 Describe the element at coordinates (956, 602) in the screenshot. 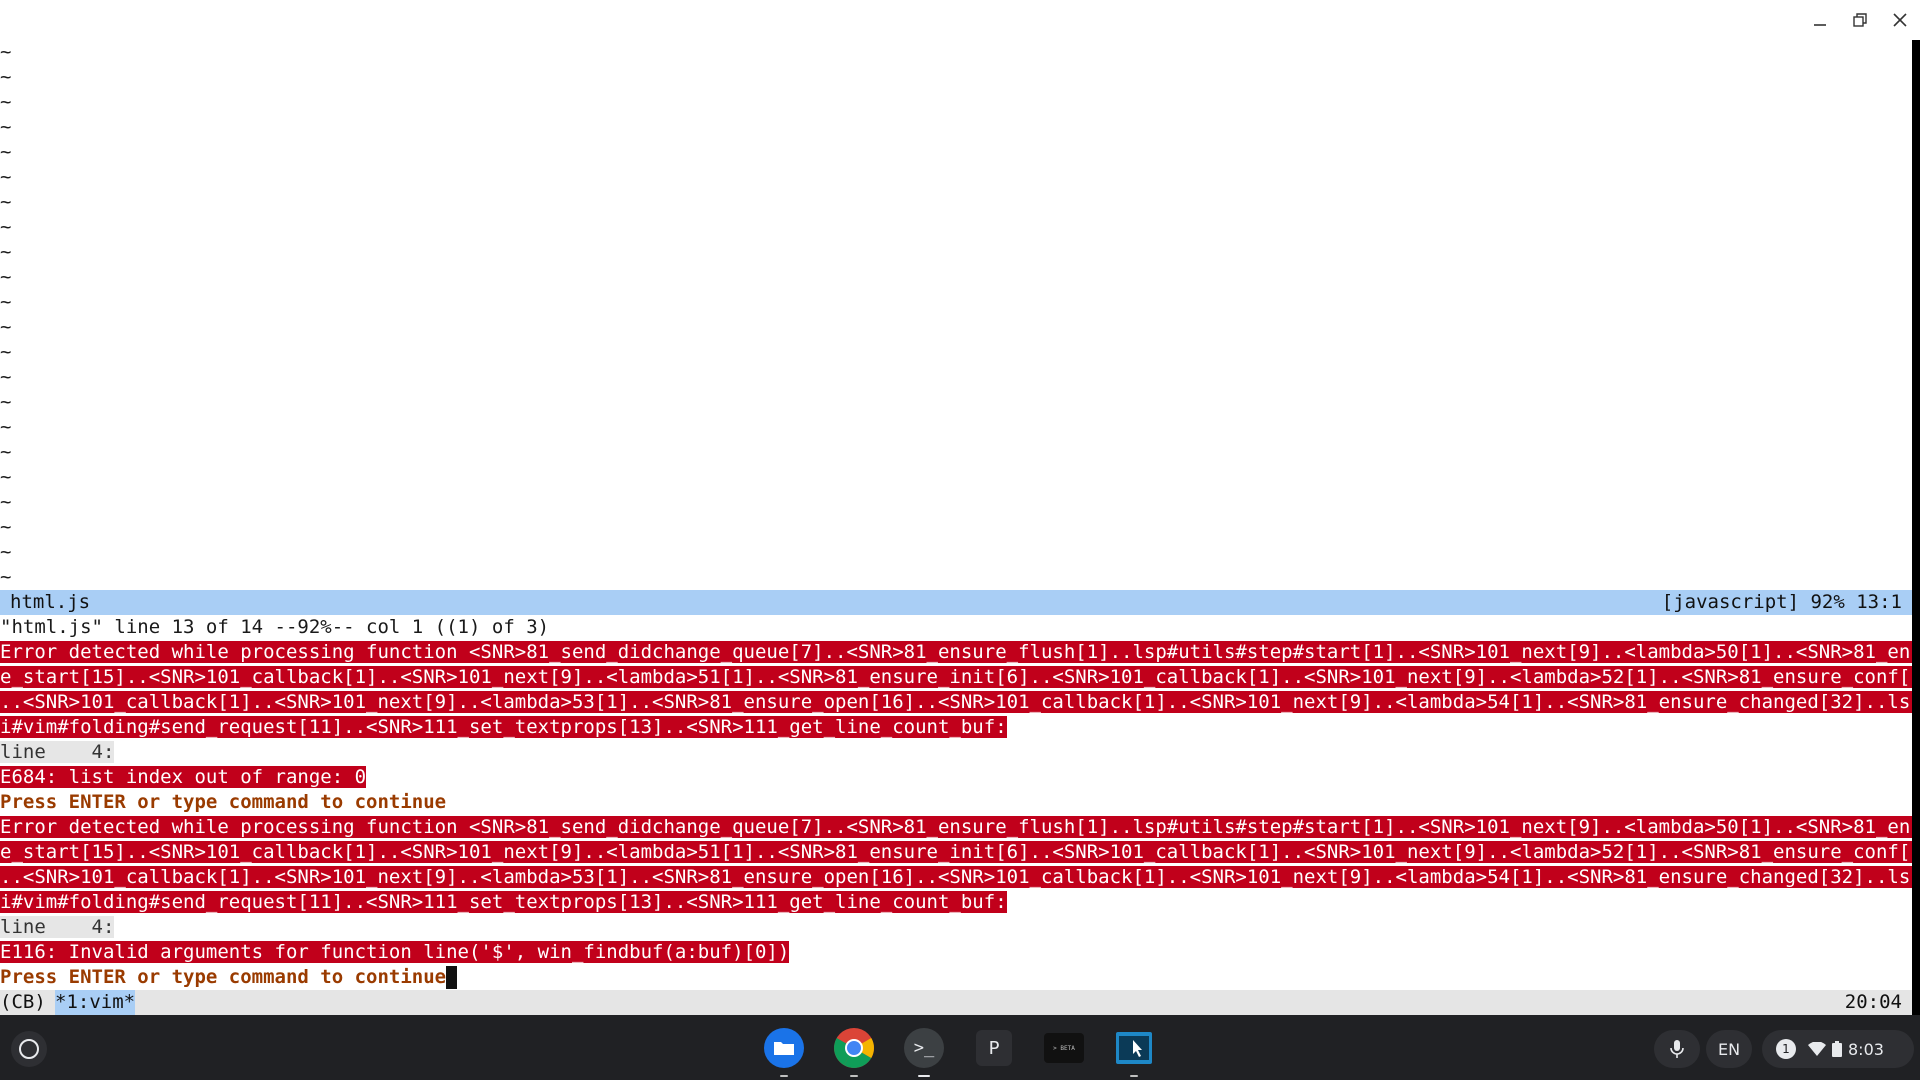

I see `vim-statusline: html.js [javascript] 92% 13:1` at that location.